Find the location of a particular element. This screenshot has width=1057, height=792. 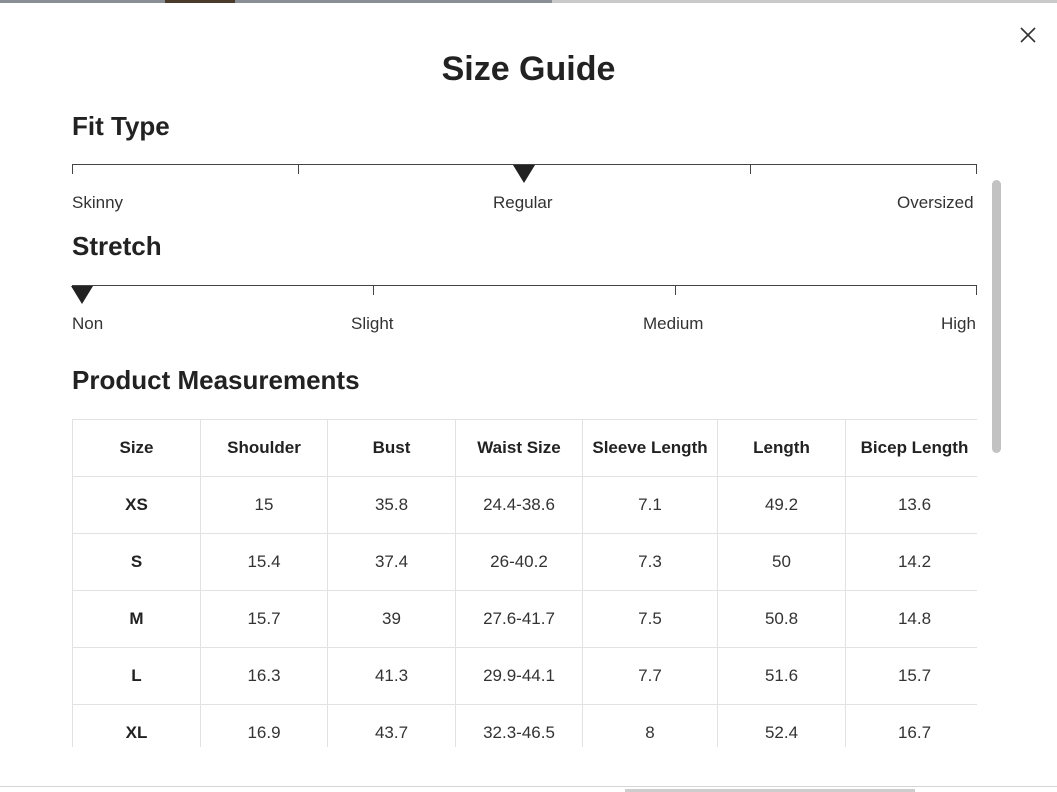

table-row: L 16.3 41.3 29.9-44.1 7.7 51.6 15.7 is located at coordinates (524, 676).